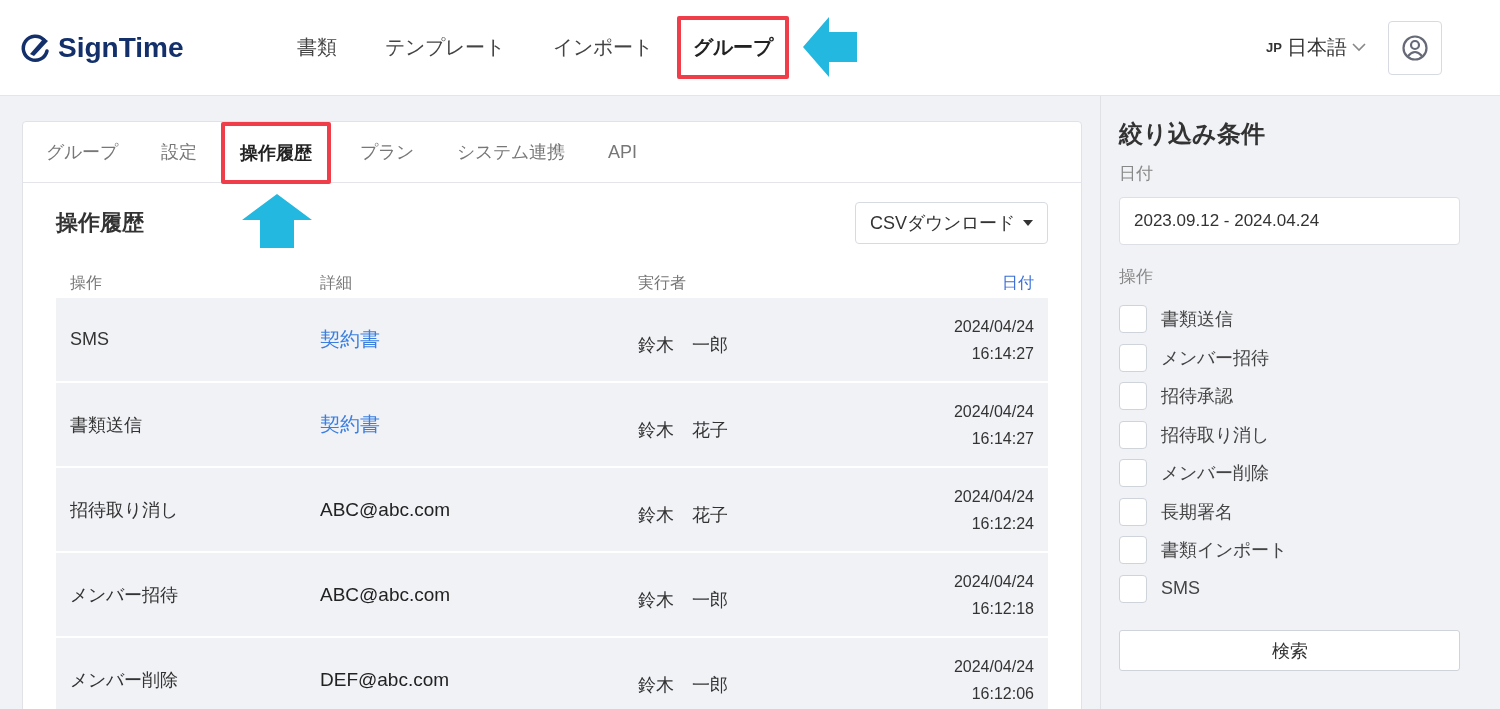 Image resolution: width=1500 pixels, height=709 pixels. What do you see at coordinates (1215, 358) in the screenshot?
I see `checkbox-label: メンバー招待` at bounding box center [1215, 358].